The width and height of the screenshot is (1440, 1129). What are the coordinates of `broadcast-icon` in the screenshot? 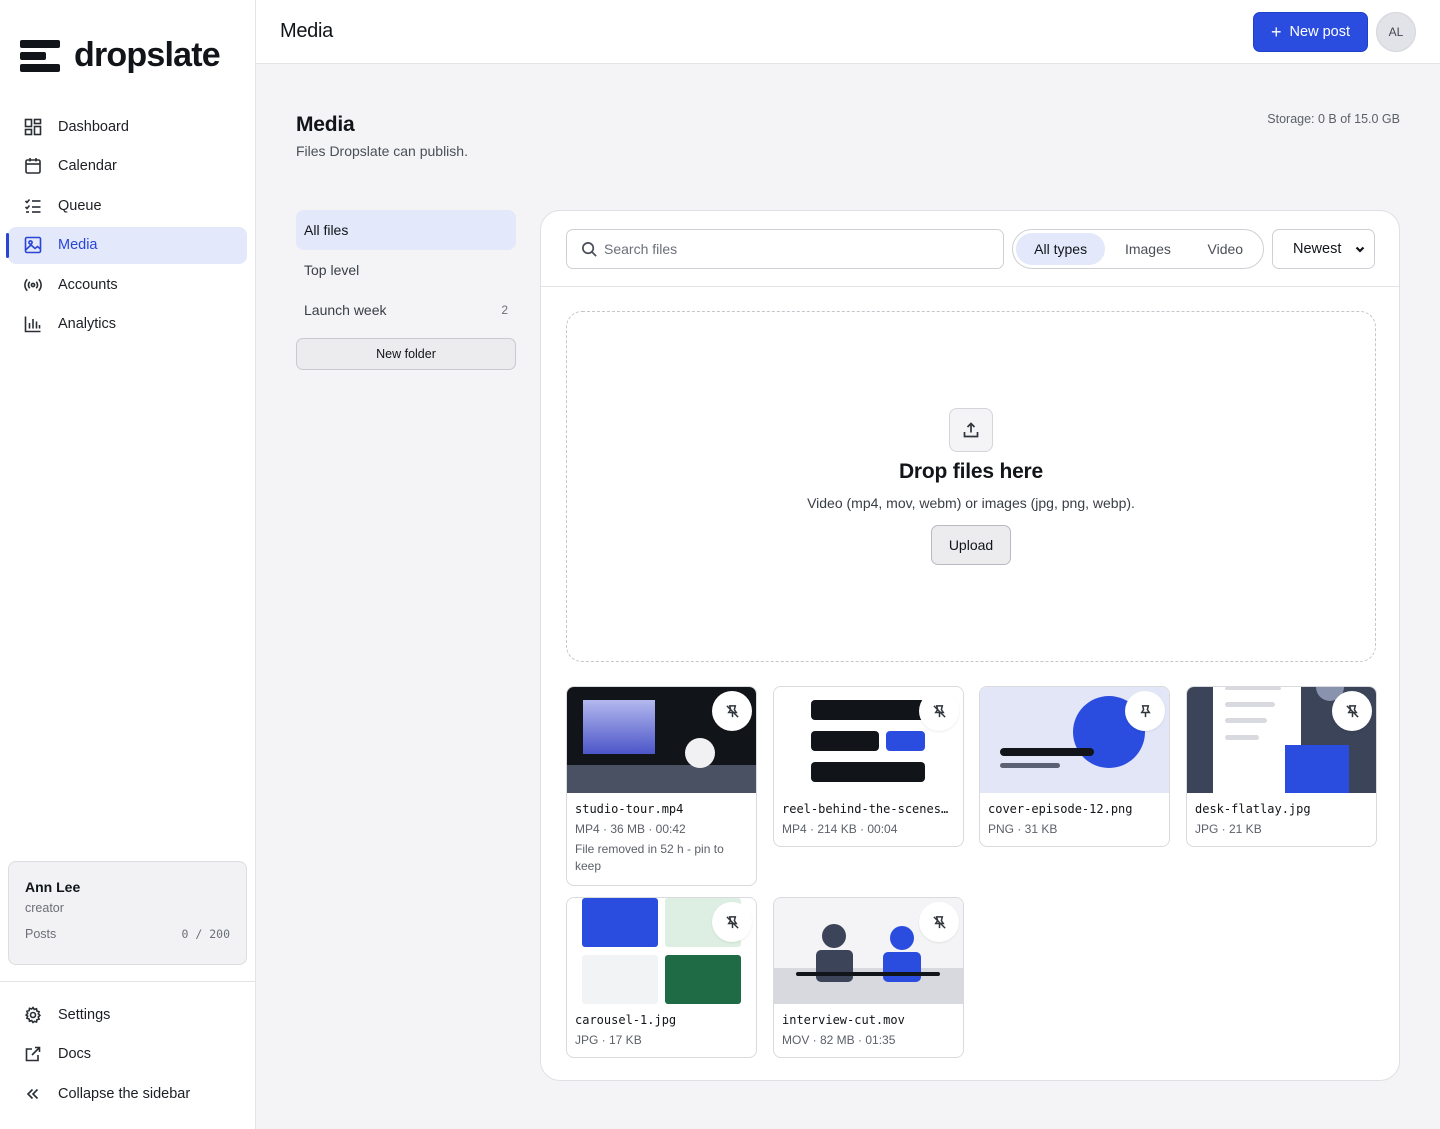 It's located at (33, 285).